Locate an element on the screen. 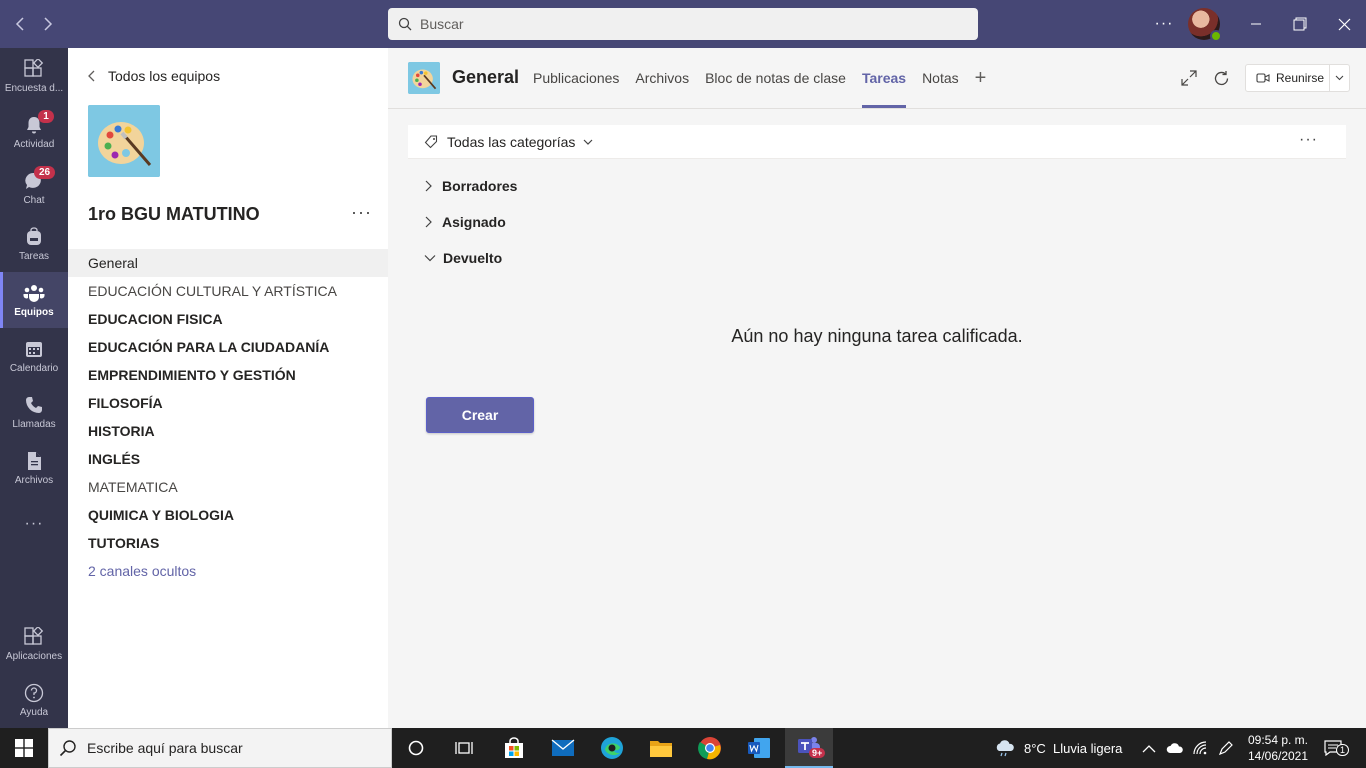  create-button: Crear is located at coordinates (480, 415).